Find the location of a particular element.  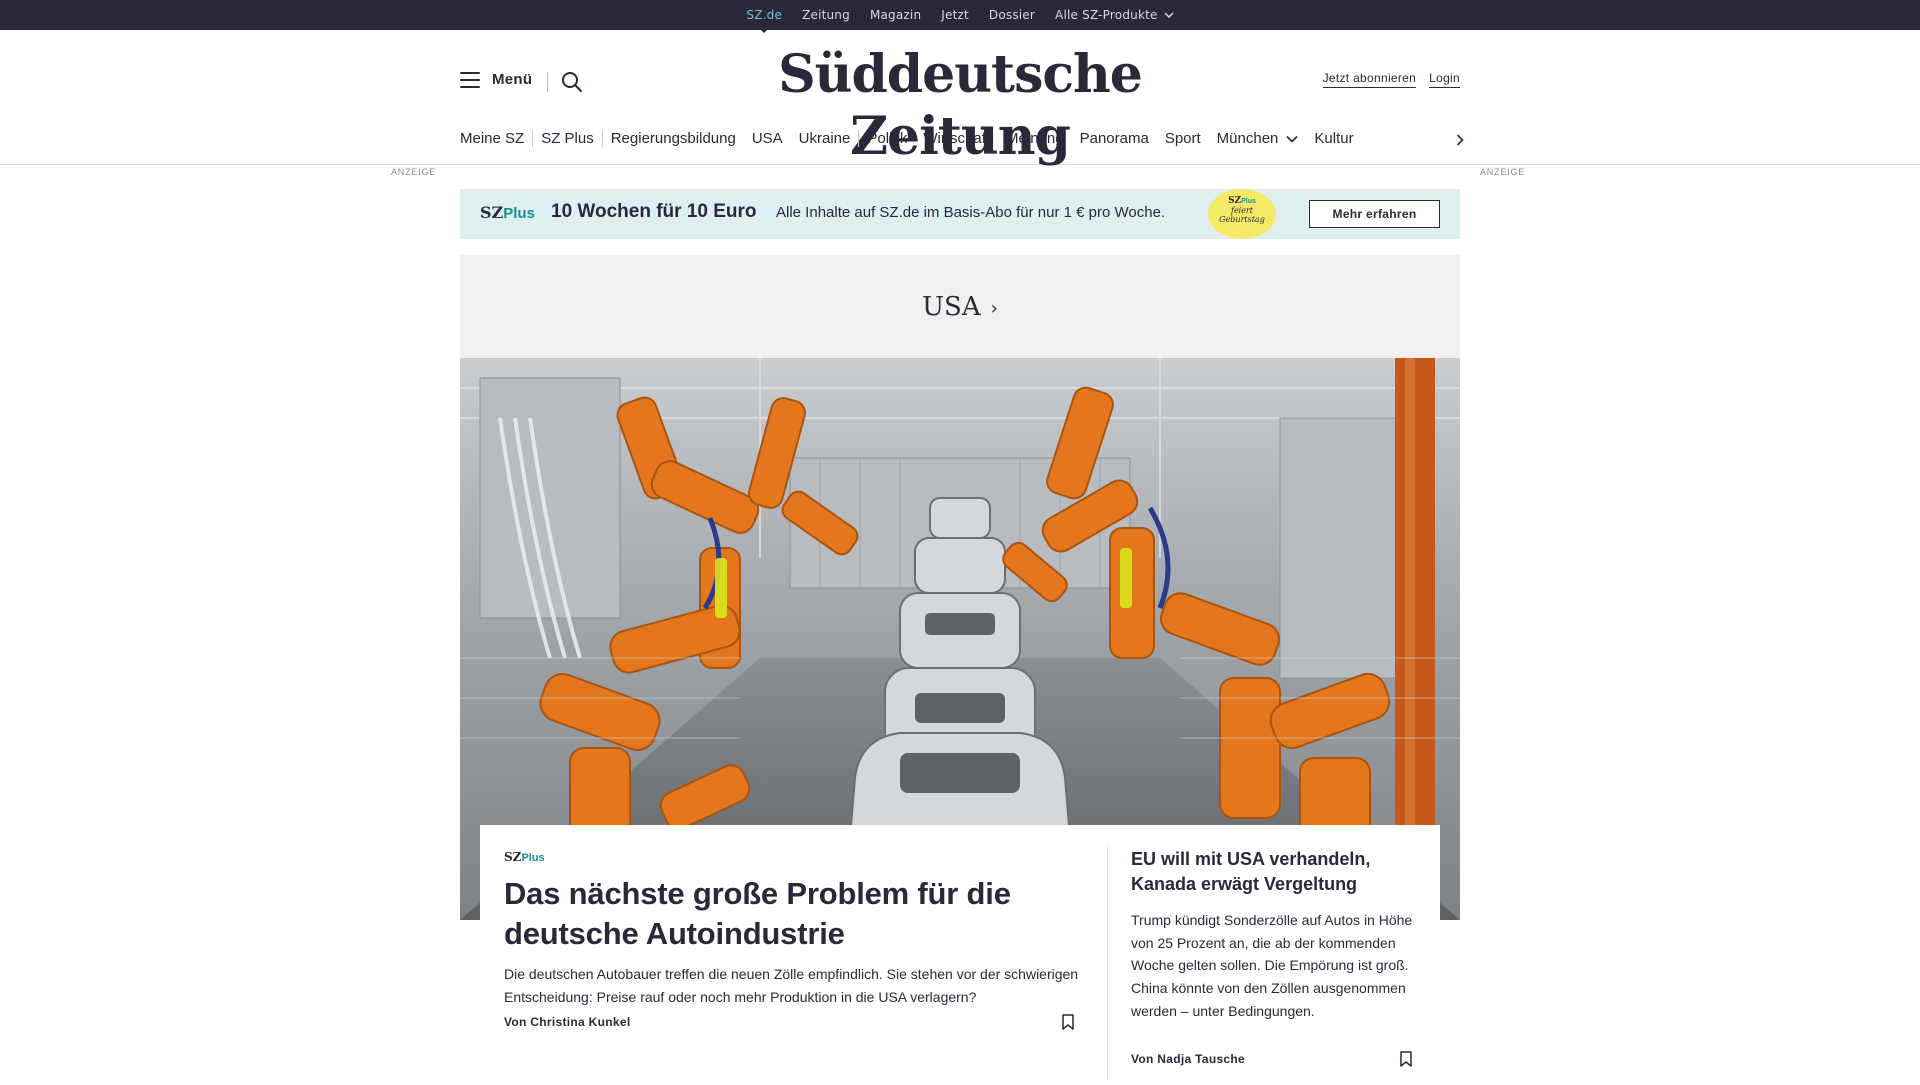

sz-plus-logo-sz: SZ is located at coordinates (492, 212).